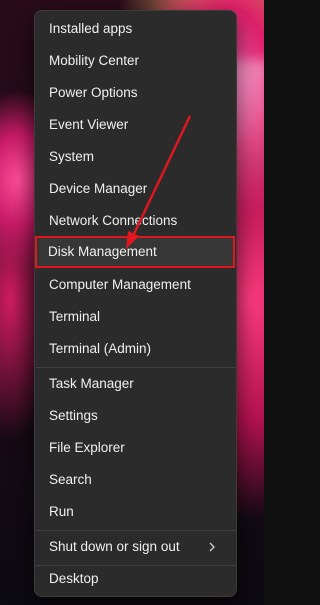 This screenshot has width=320, height=605. Describe the element at coordinates (159, 182) in the screenshot. I see `red-arrow-icon` at that location.